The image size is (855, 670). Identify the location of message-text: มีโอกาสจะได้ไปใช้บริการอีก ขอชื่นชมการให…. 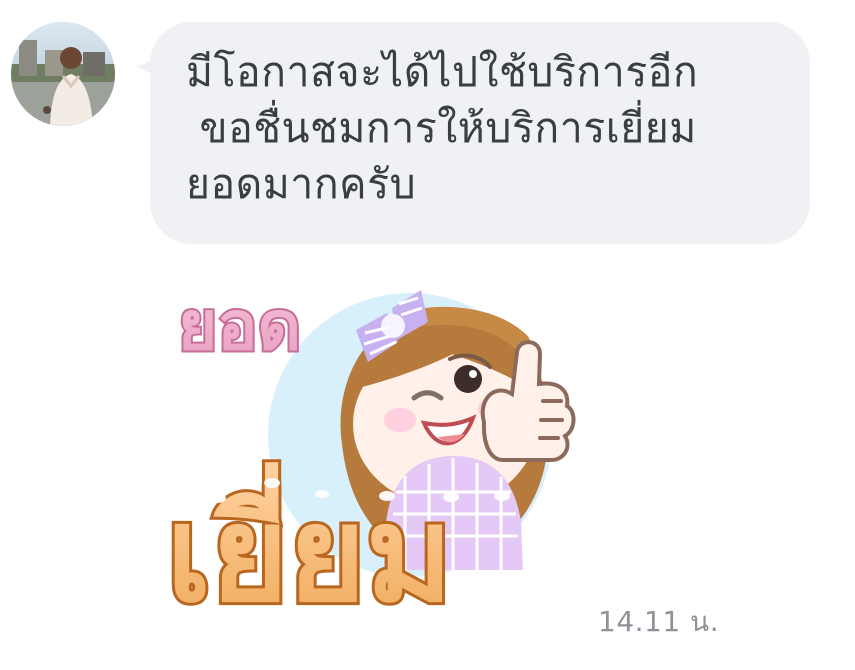
(442, 128).